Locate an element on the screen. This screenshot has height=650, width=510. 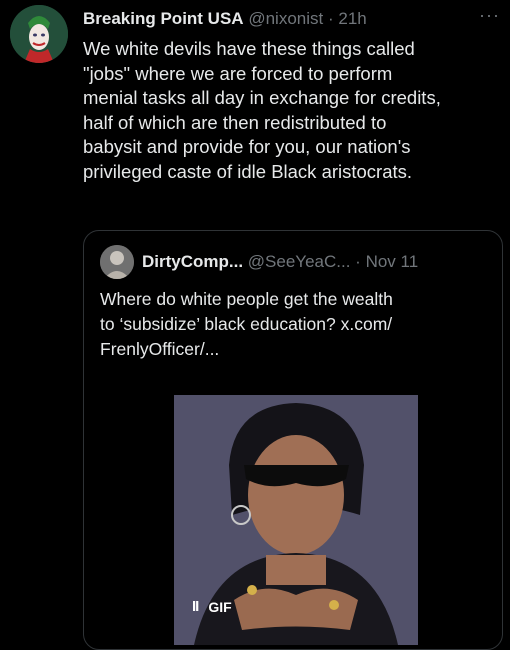
gif-controls: II GIF is located at coordinates (212, 606).